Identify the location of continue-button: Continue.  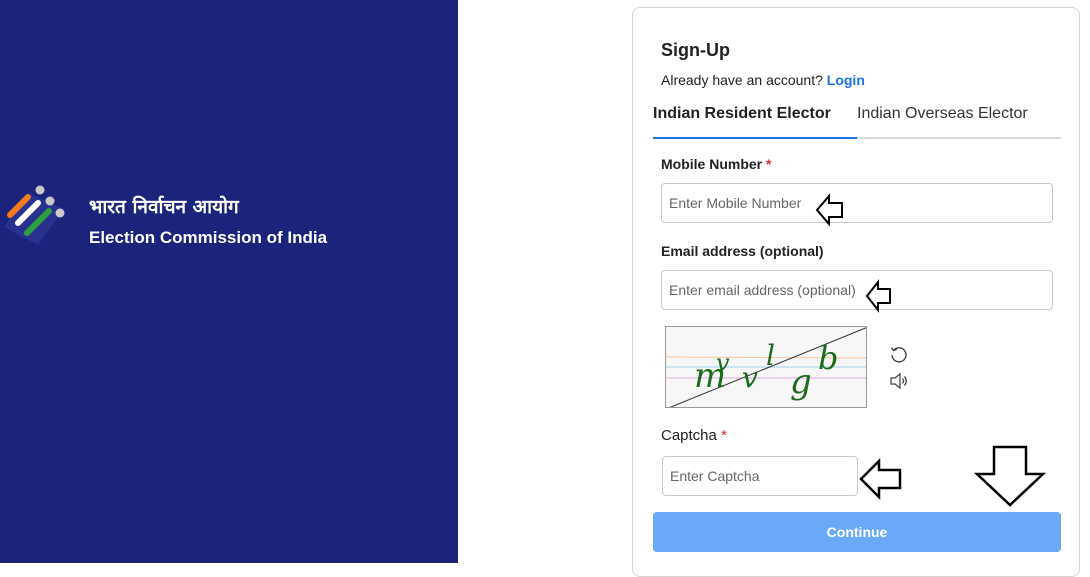
(857, 532).